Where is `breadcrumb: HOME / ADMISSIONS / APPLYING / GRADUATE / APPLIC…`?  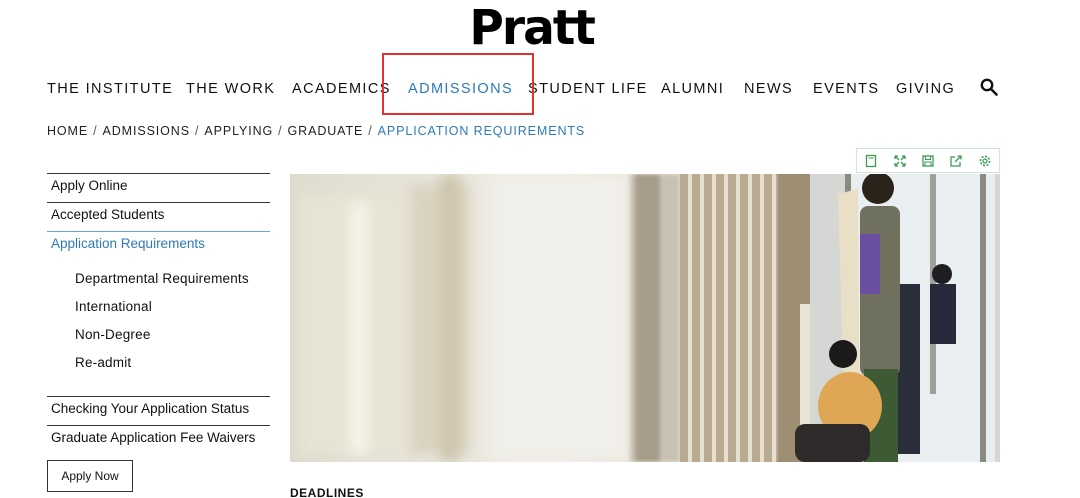
breadcrumb: HOME / ADMISSIONS / APPLYING / GRADUATE / APPLIC… is located at coordinates (316, 131).